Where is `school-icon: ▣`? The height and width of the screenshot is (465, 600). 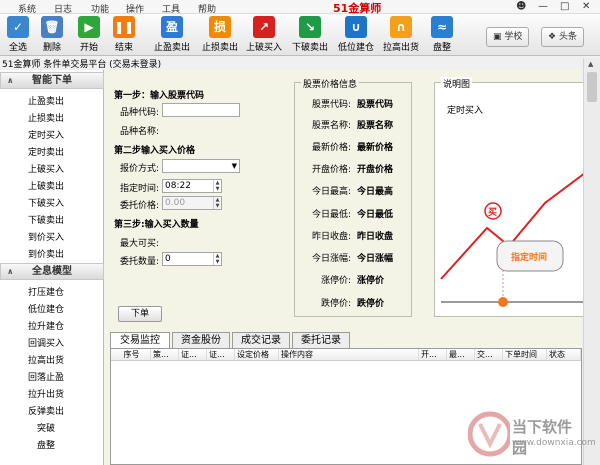 school-icon: ▣ is located at coordinates (497, 37).